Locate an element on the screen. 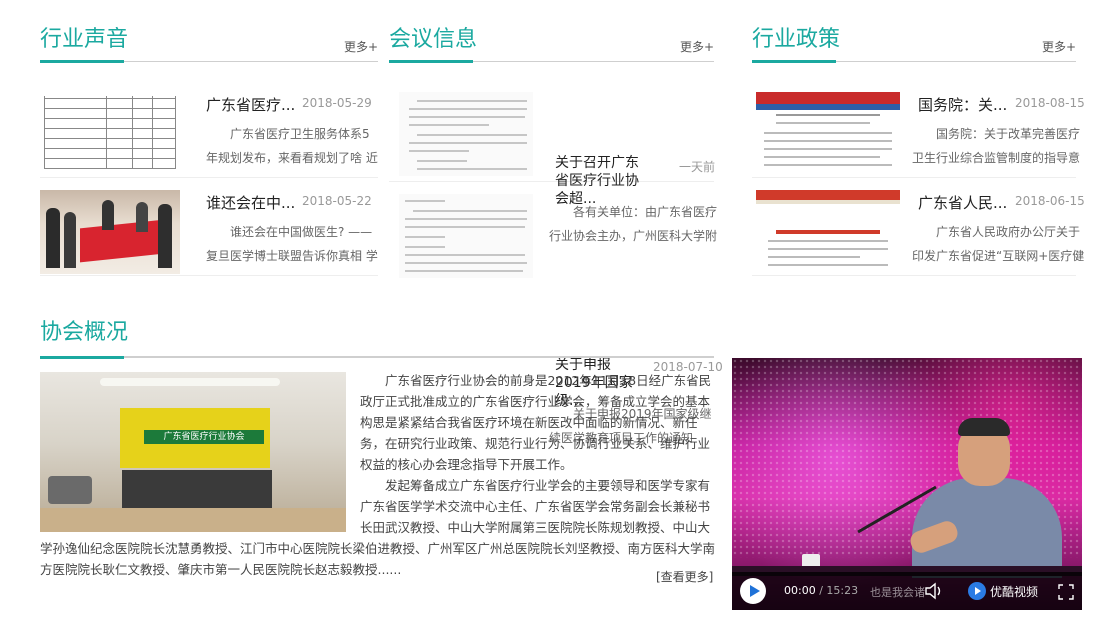 This screenshot has width=1100, height=618. section-title: 会议信息 is located at coordinates (433, 39).